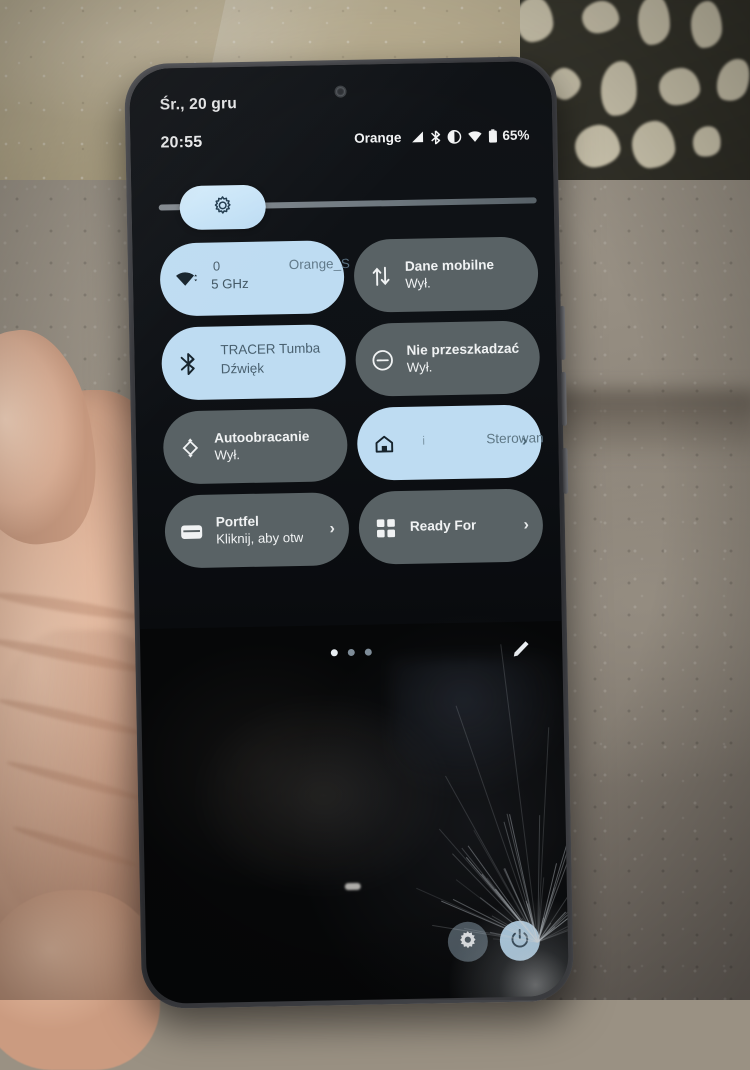  What do you see at coordinates (515, 437) in the screenshot?
I see `tile-title: Sterowan` at bounding box center [515, 437].